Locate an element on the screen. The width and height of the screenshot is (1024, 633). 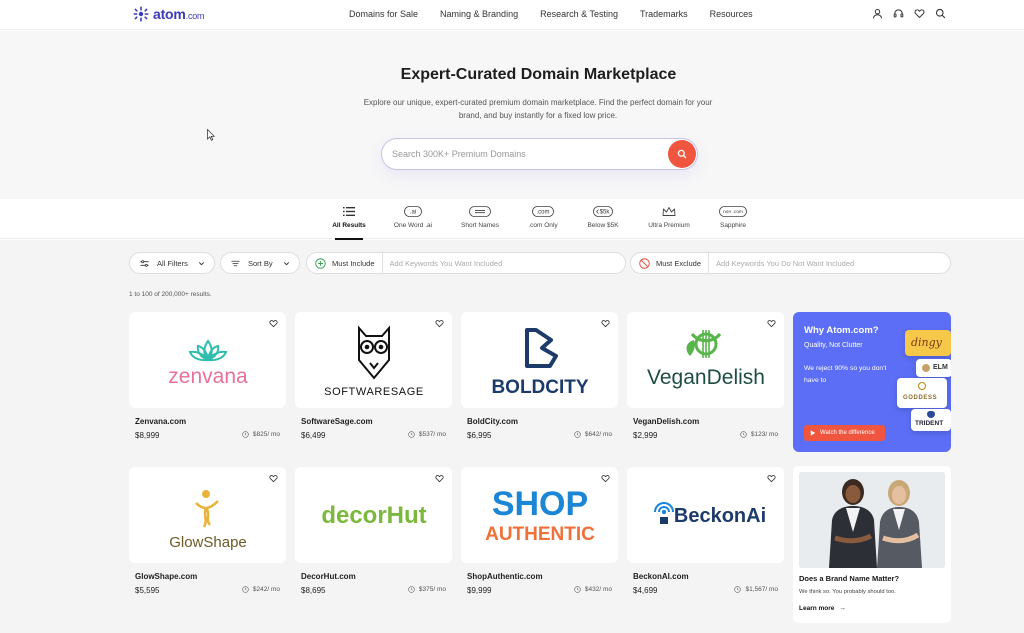
promo-body: We reject 90% so you don't have to is located at coordinates (845, 374).